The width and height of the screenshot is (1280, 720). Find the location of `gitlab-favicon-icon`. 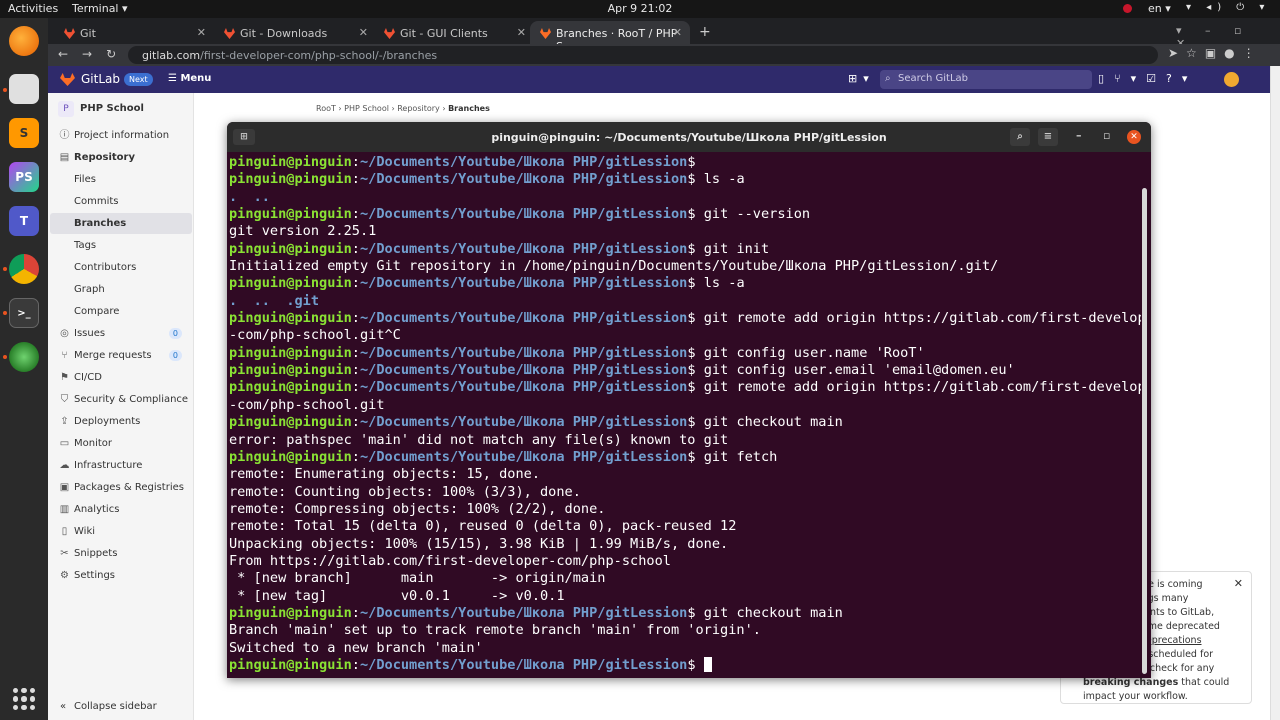

gitlab-favicon-icon is located at coordinates (545, 33).